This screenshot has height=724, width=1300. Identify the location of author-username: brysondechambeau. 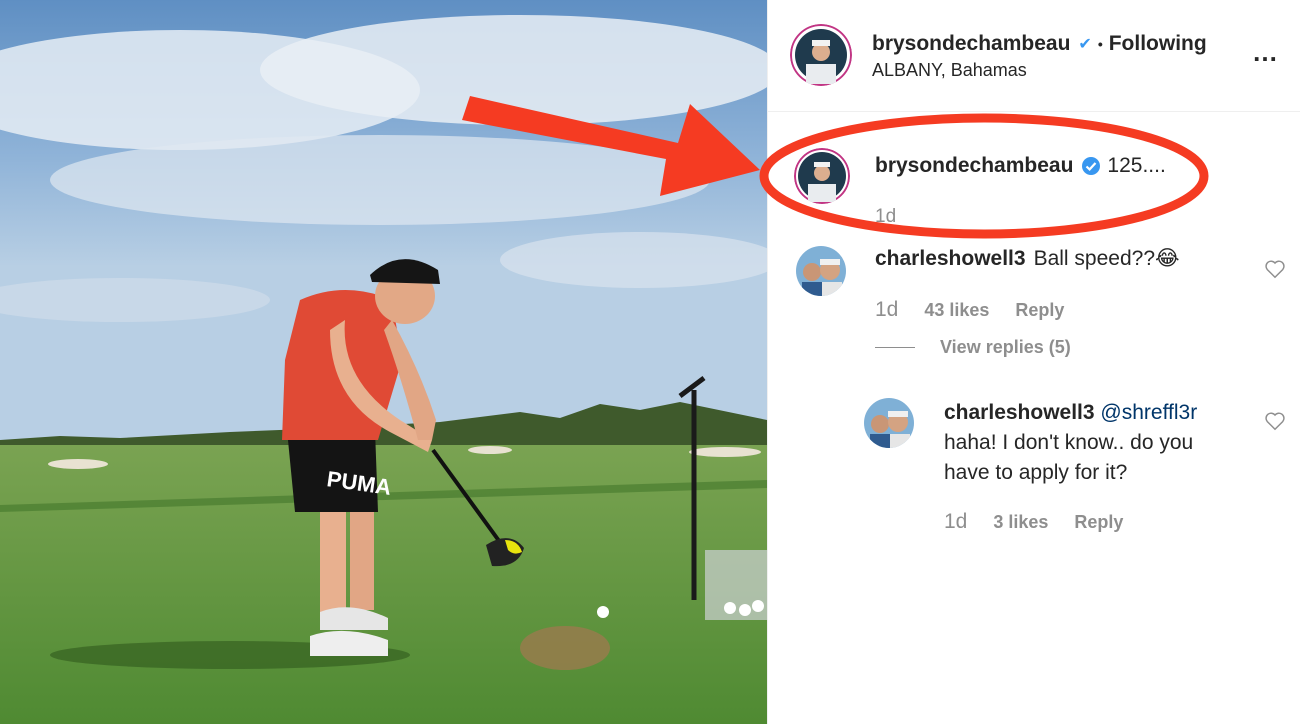
(971, 44).